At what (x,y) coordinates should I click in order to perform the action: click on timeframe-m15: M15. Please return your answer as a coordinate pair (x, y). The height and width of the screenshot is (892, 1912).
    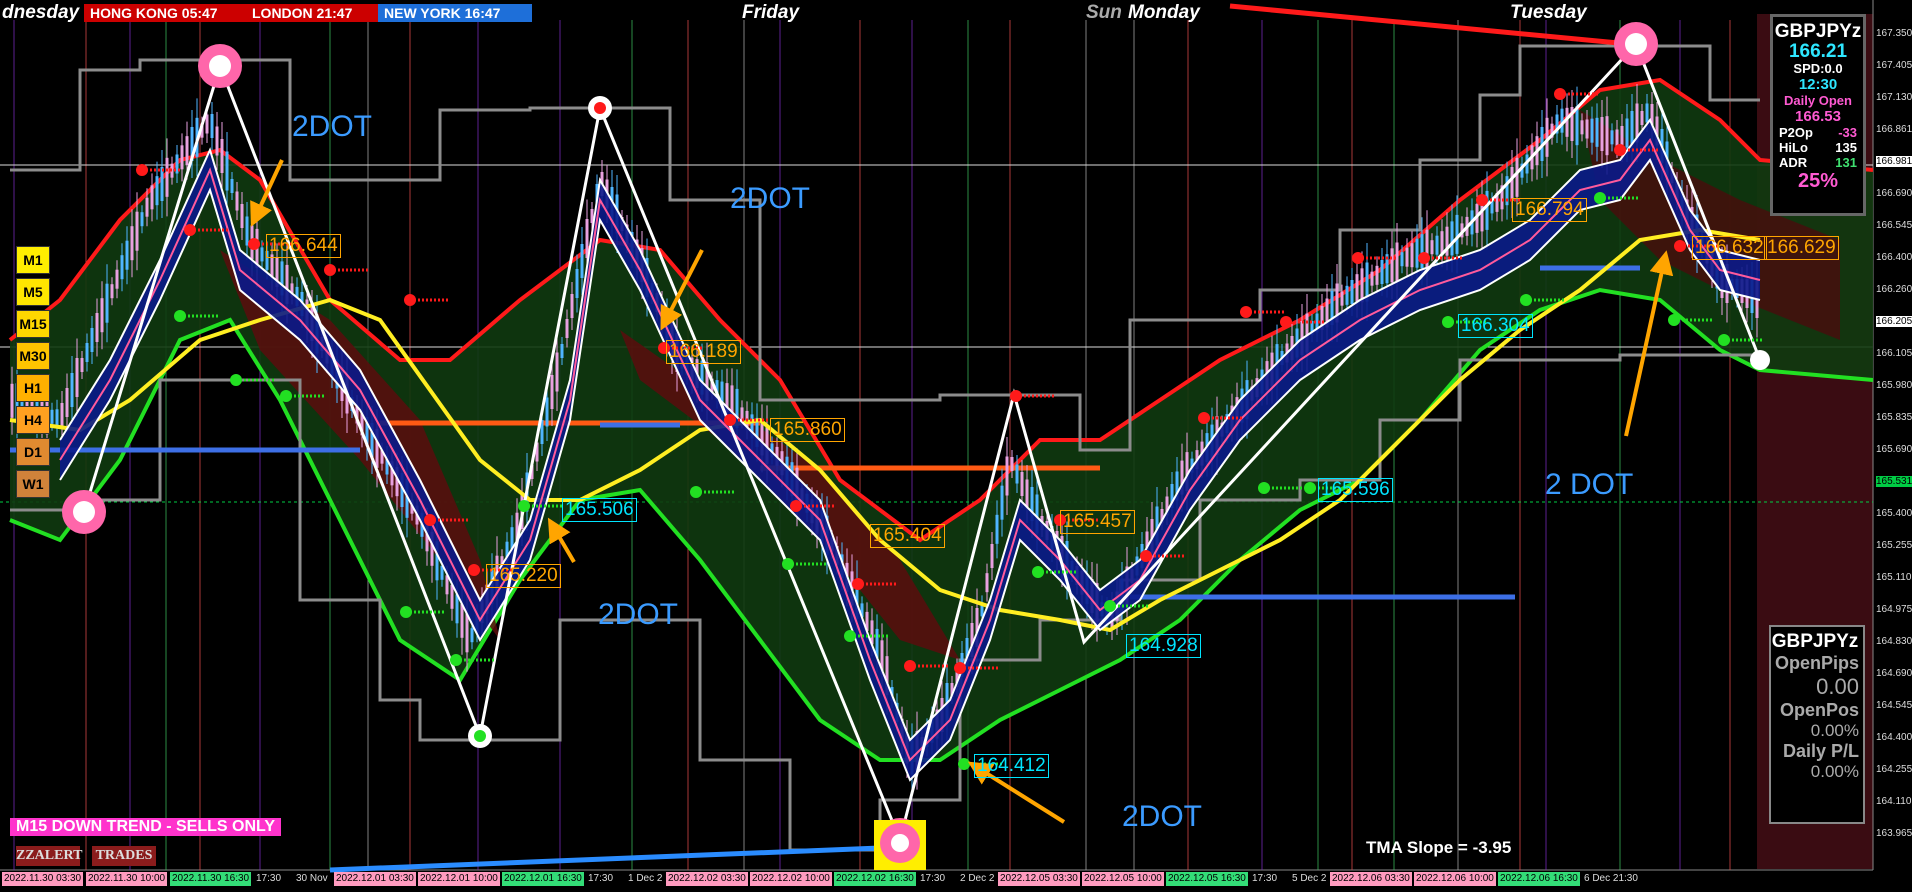
    Looking at the image, I should click on (33, 324).